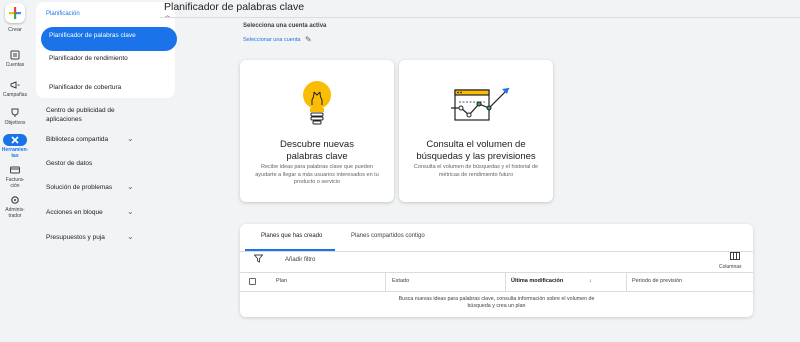 This screenshot has height=342, width=800. What do you see at coordinates (15, 153) in the screenshot?
I see `rail-label: Herramien- tas` at bounding box center [15, 153].